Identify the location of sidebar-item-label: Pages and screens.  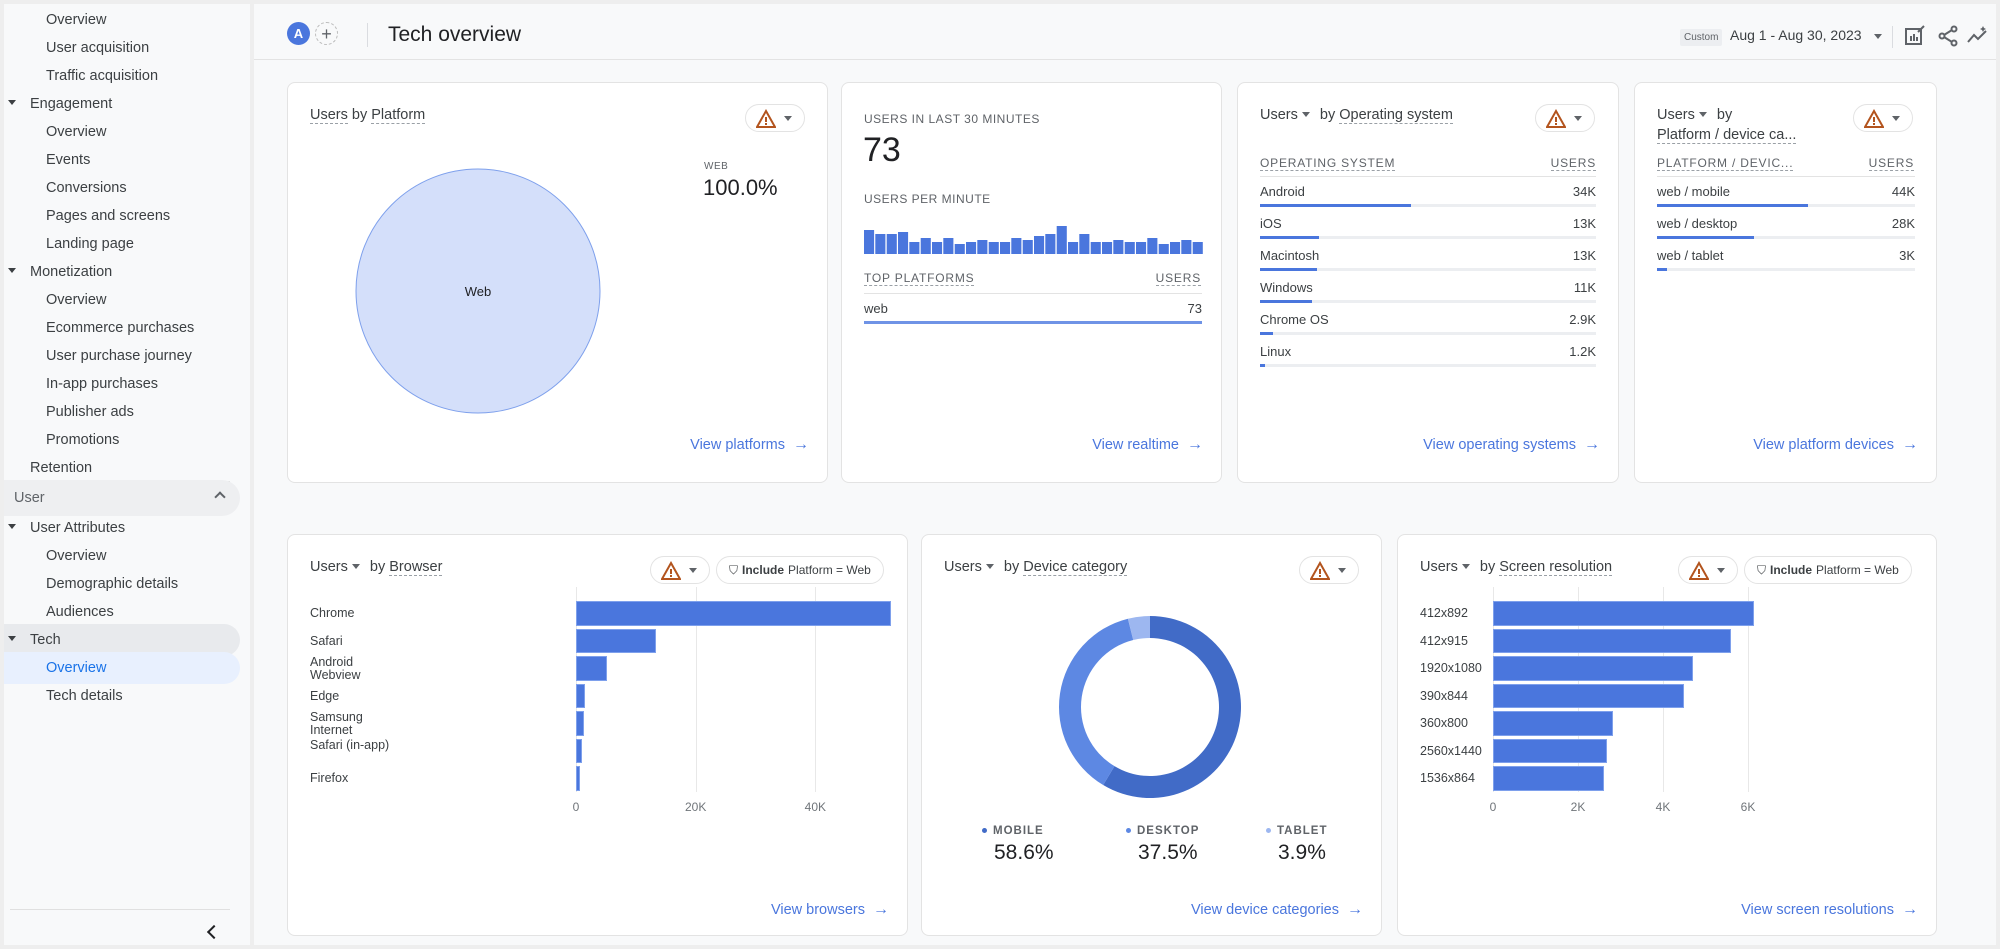
(108, 216).